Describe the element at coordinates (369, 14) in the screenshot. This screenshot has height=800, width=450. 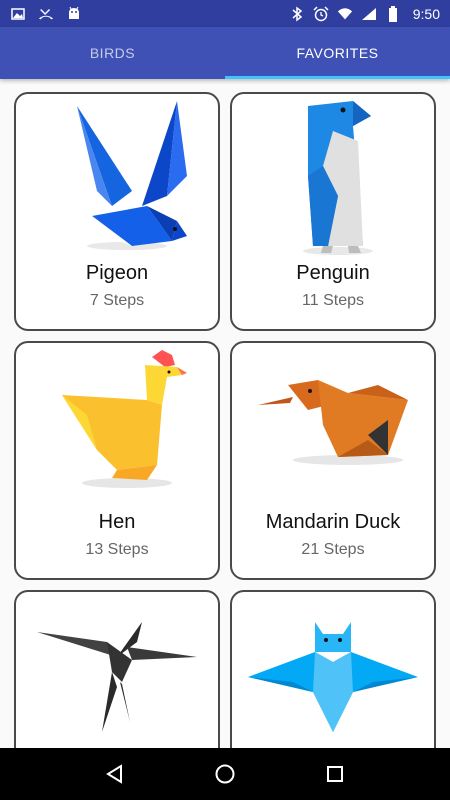
I see `signal-icon` at that location.